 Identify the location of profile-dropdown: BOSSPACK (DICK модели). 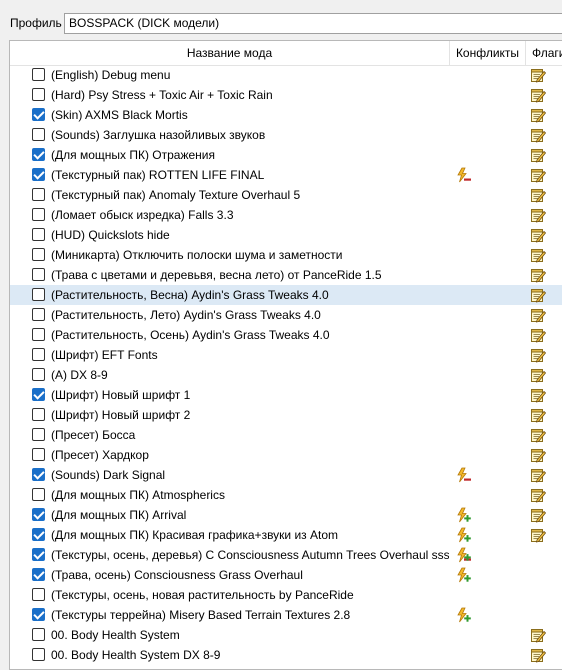
(313, 23).